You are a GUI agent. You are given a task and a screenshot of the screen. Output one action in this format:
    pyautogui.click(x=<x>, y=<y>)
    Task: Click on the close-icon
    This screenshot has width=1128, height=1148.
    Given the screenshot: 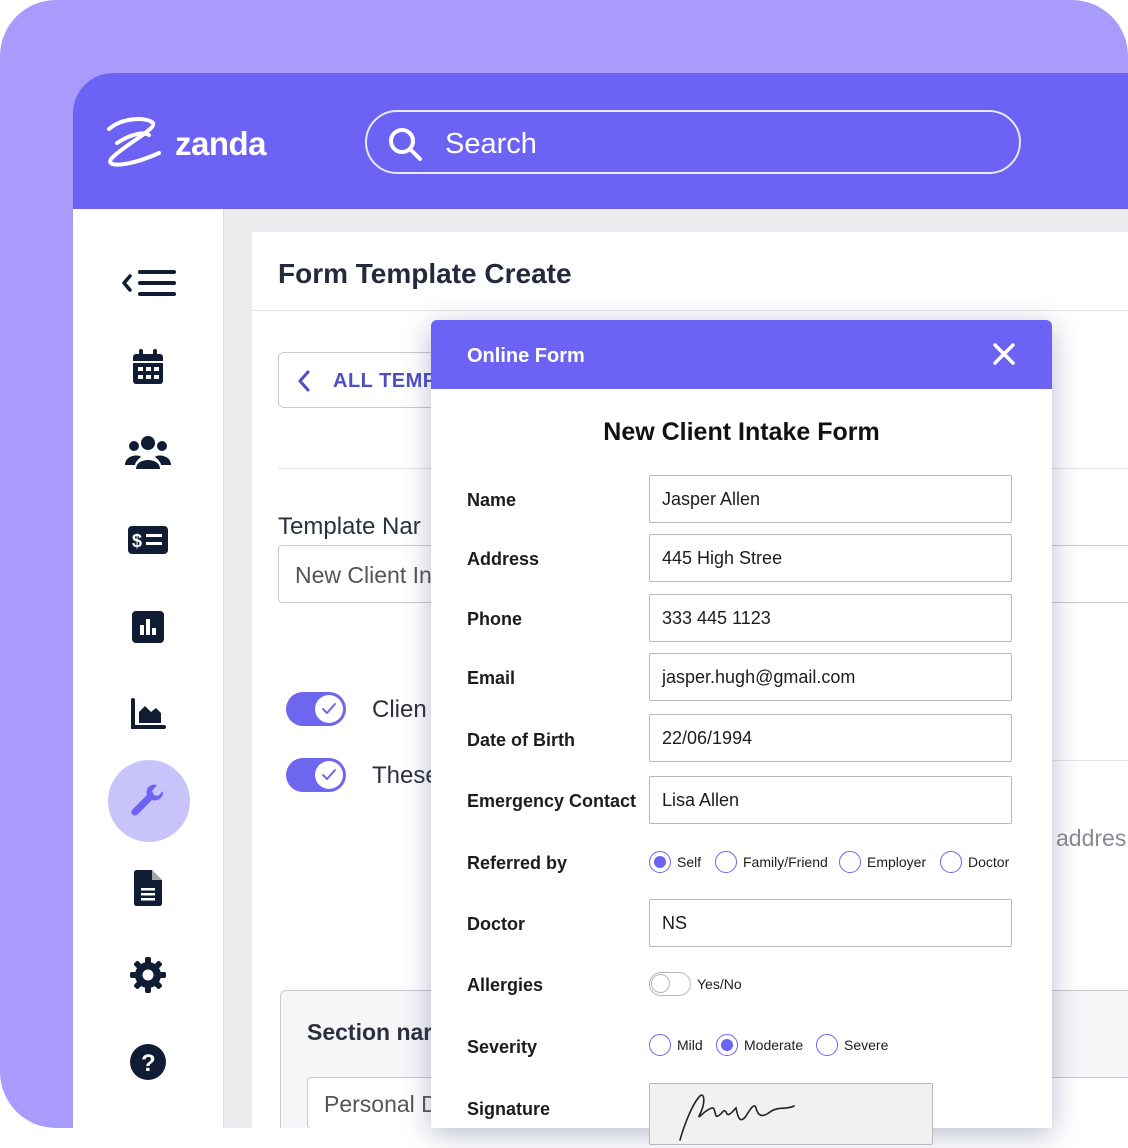 What is the action you would take?
    pyautogui.click(x=1004, y=354)
    